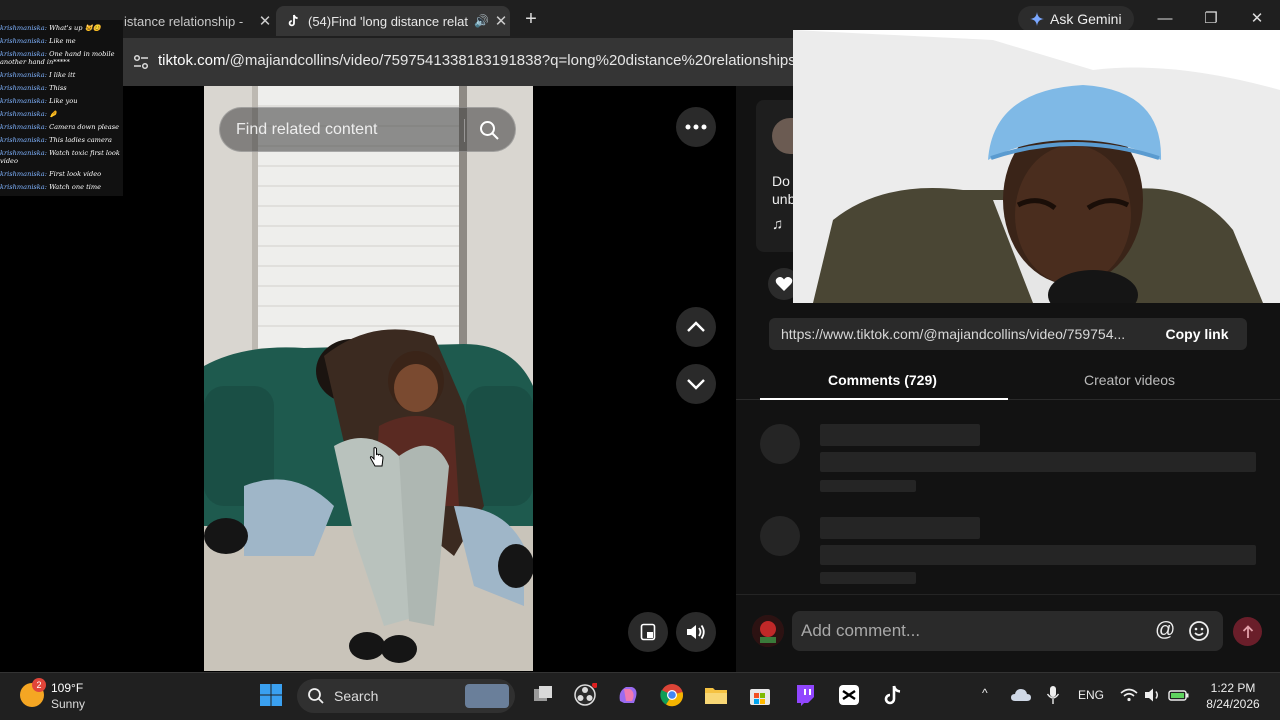 The image size is (1280, 720). What do you see at coordinates (672, 695) in the screenshot?
I see `chrome-icon` at bounding box center [672, 695].